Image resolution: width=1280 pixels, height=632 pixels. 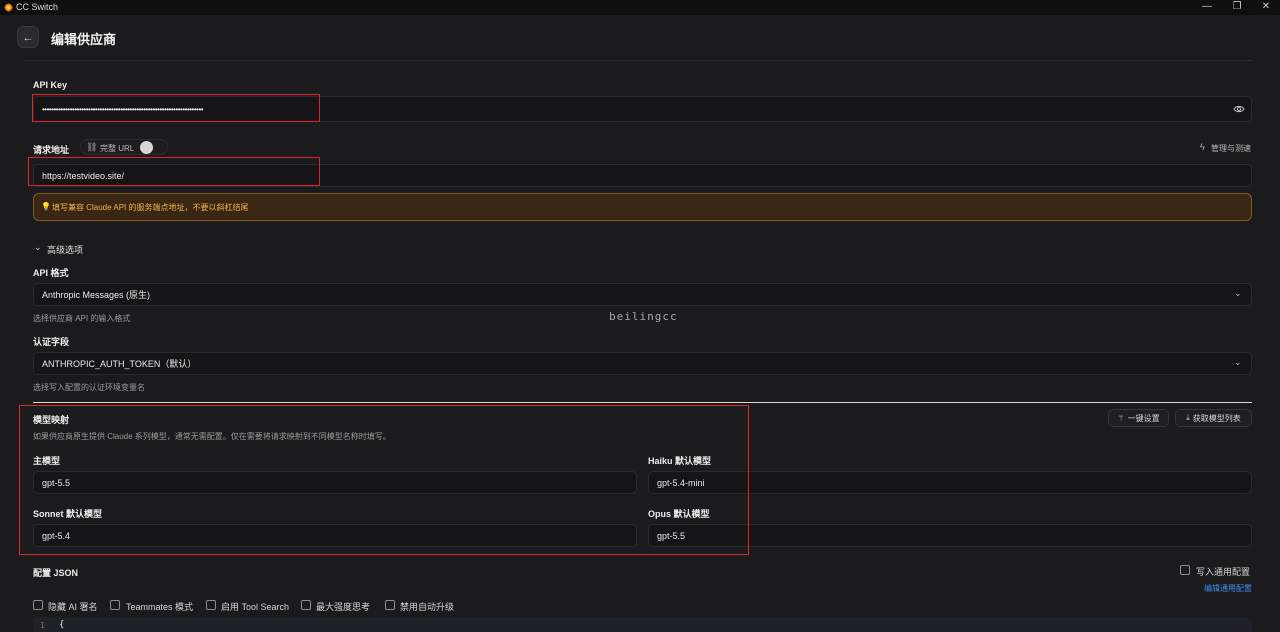 I want to click on api-format-label: API 格式, so click(x=51, y=273).